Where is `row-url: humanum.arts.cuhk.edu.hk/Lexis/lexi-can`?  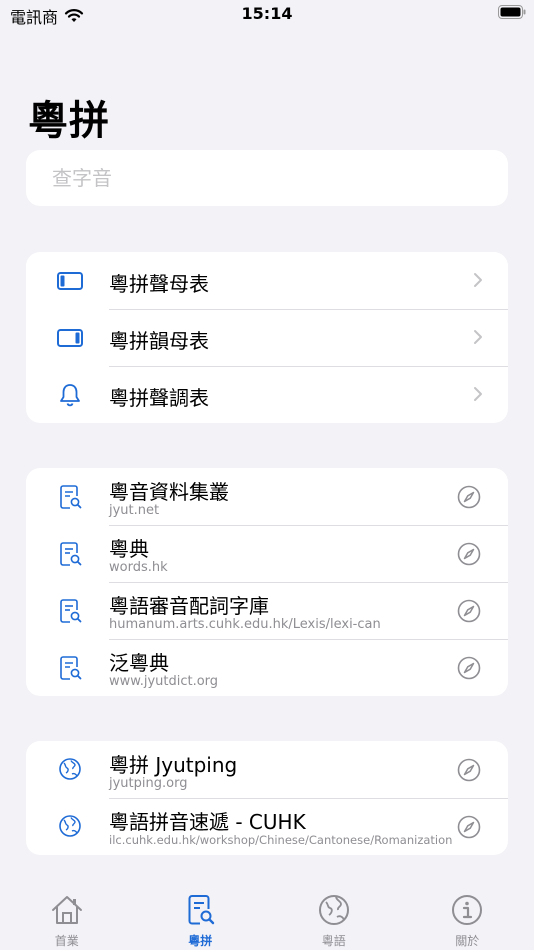 row-url: humanum.arts.cuhk.edu.hk/Lexis/lexi-can is located at coordinates (245, 624).